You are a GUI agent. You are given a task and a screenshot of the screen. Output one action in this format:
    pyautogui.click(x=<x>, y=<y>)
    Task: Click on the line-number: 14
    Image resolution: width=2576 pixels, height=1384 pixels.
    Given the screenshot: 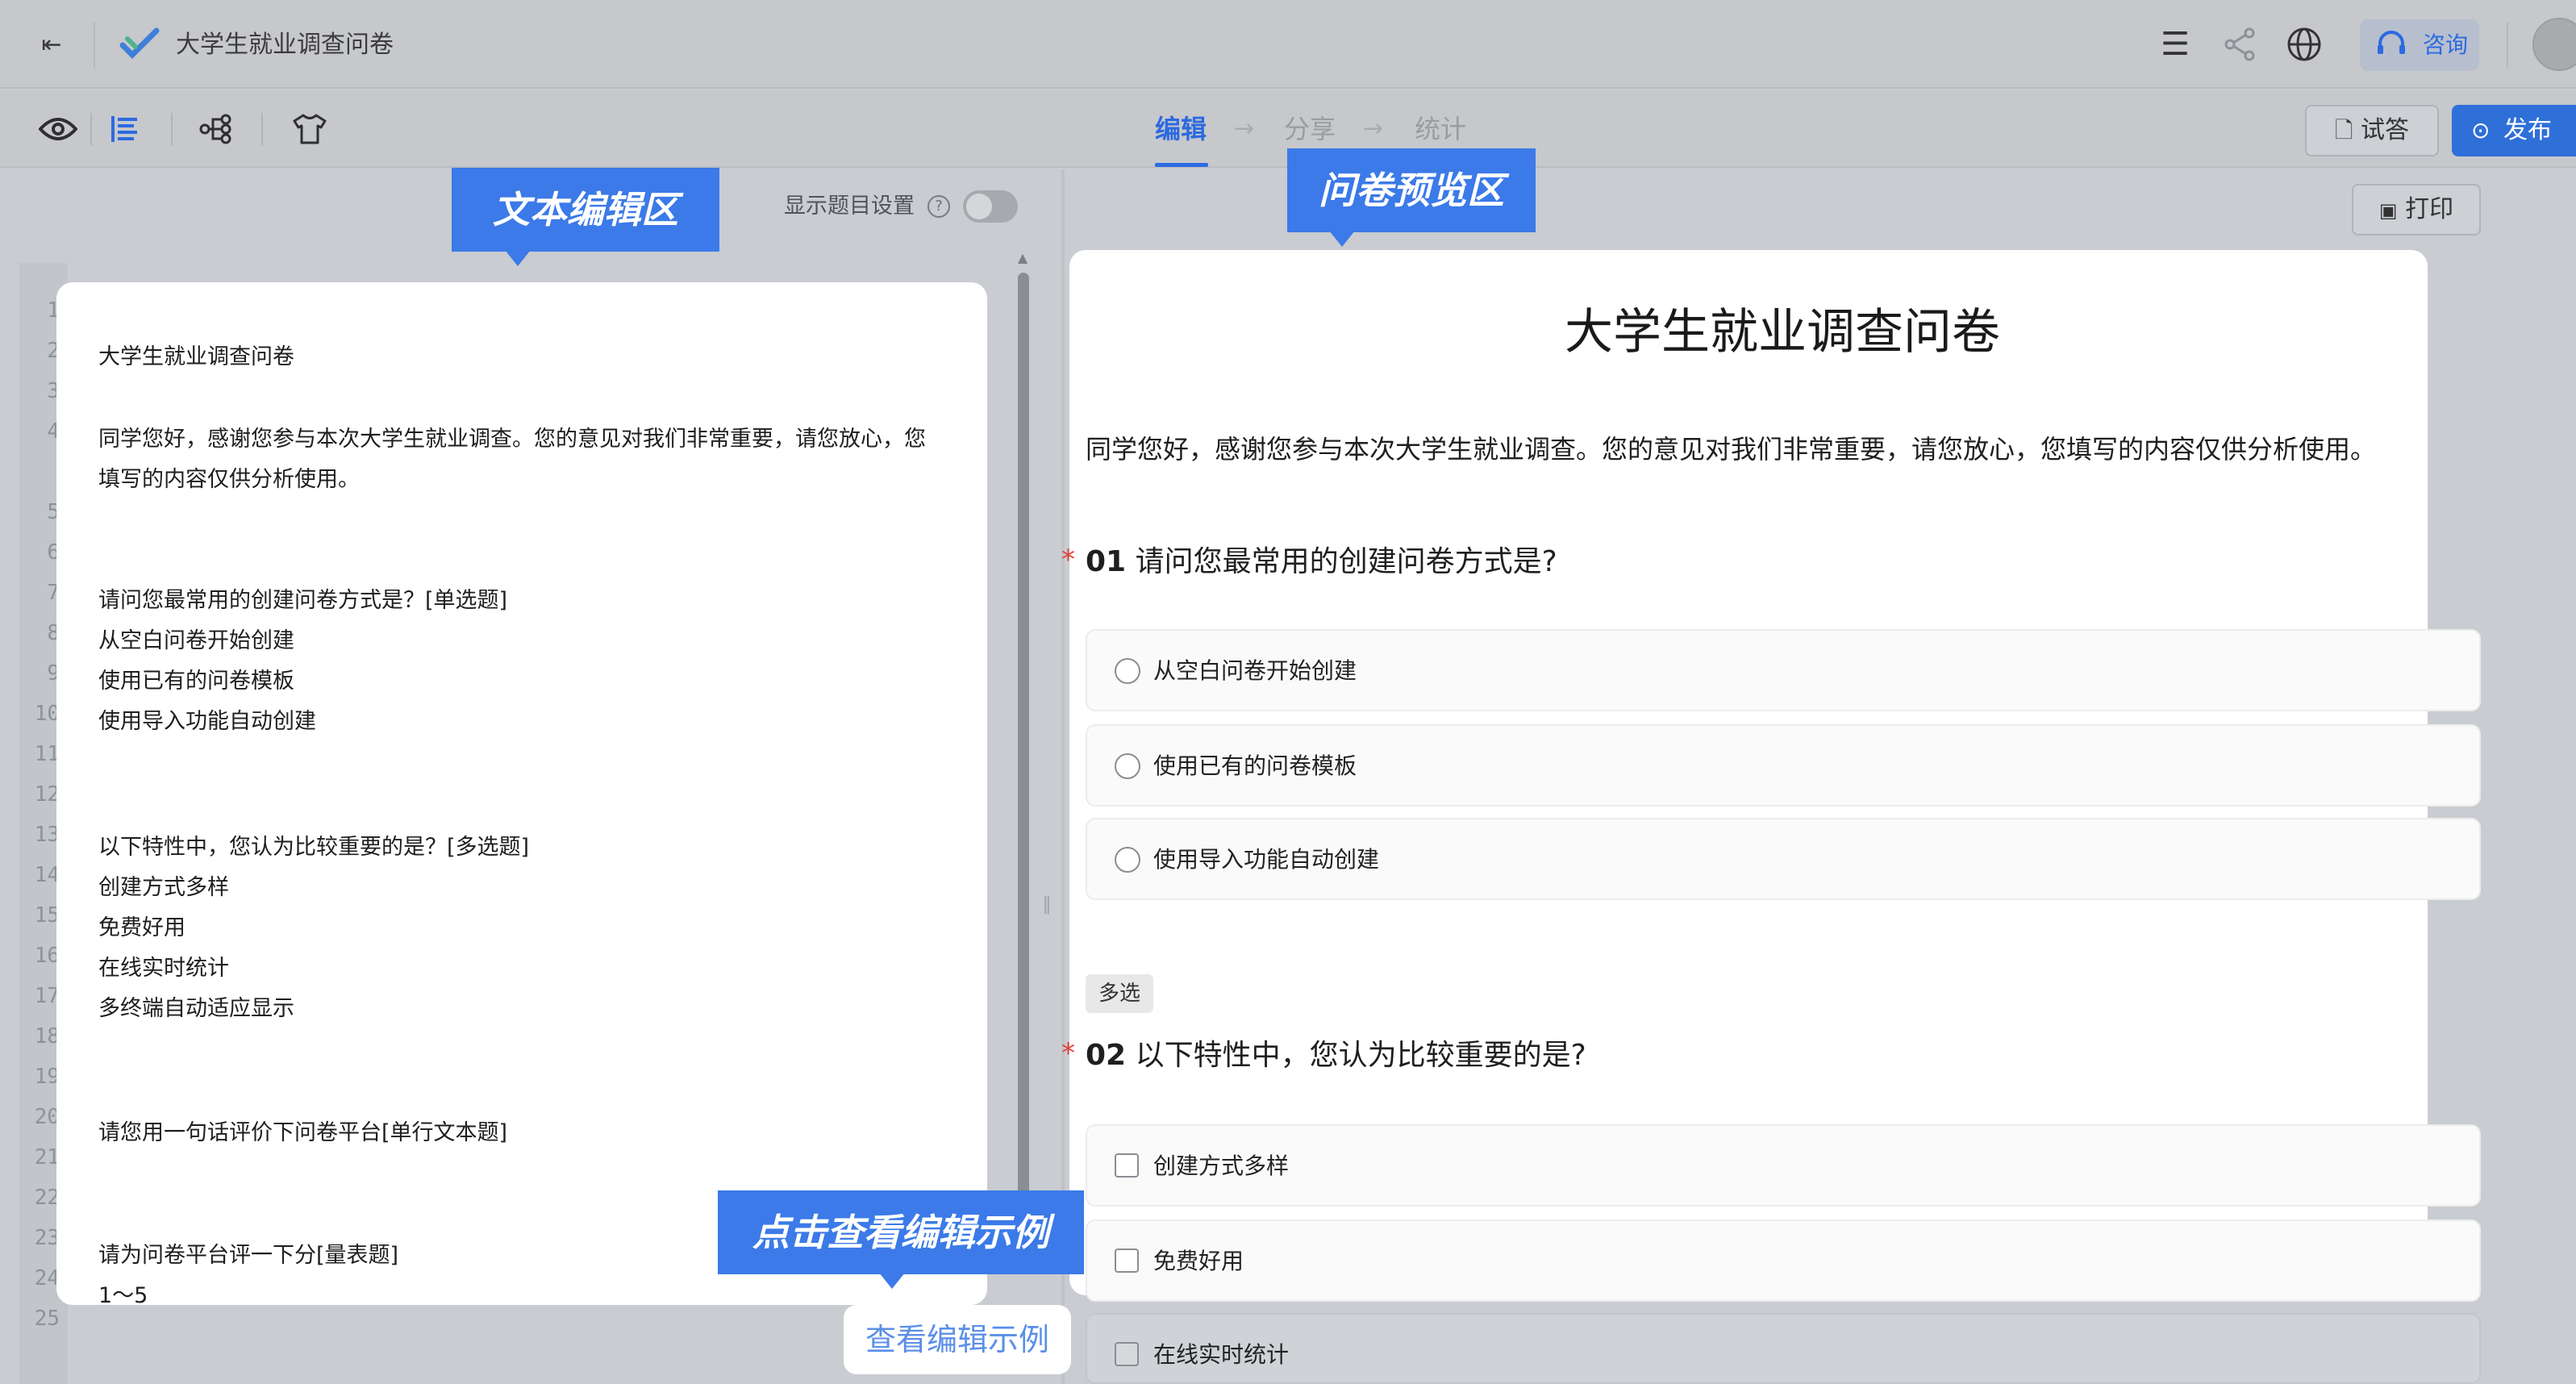 What is the action you would take?
    pyautogui.click(x=47, y=875)
    